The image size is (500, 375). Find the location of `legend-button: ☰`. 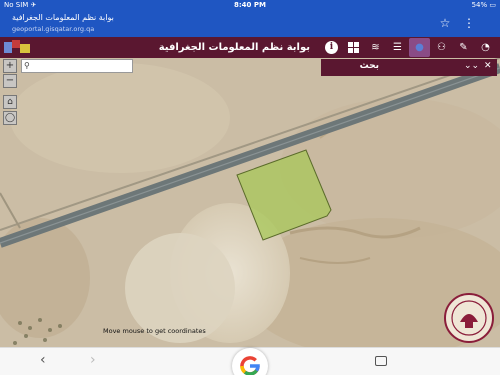

legend-button: ☰ is located at coordinates (397, 47).